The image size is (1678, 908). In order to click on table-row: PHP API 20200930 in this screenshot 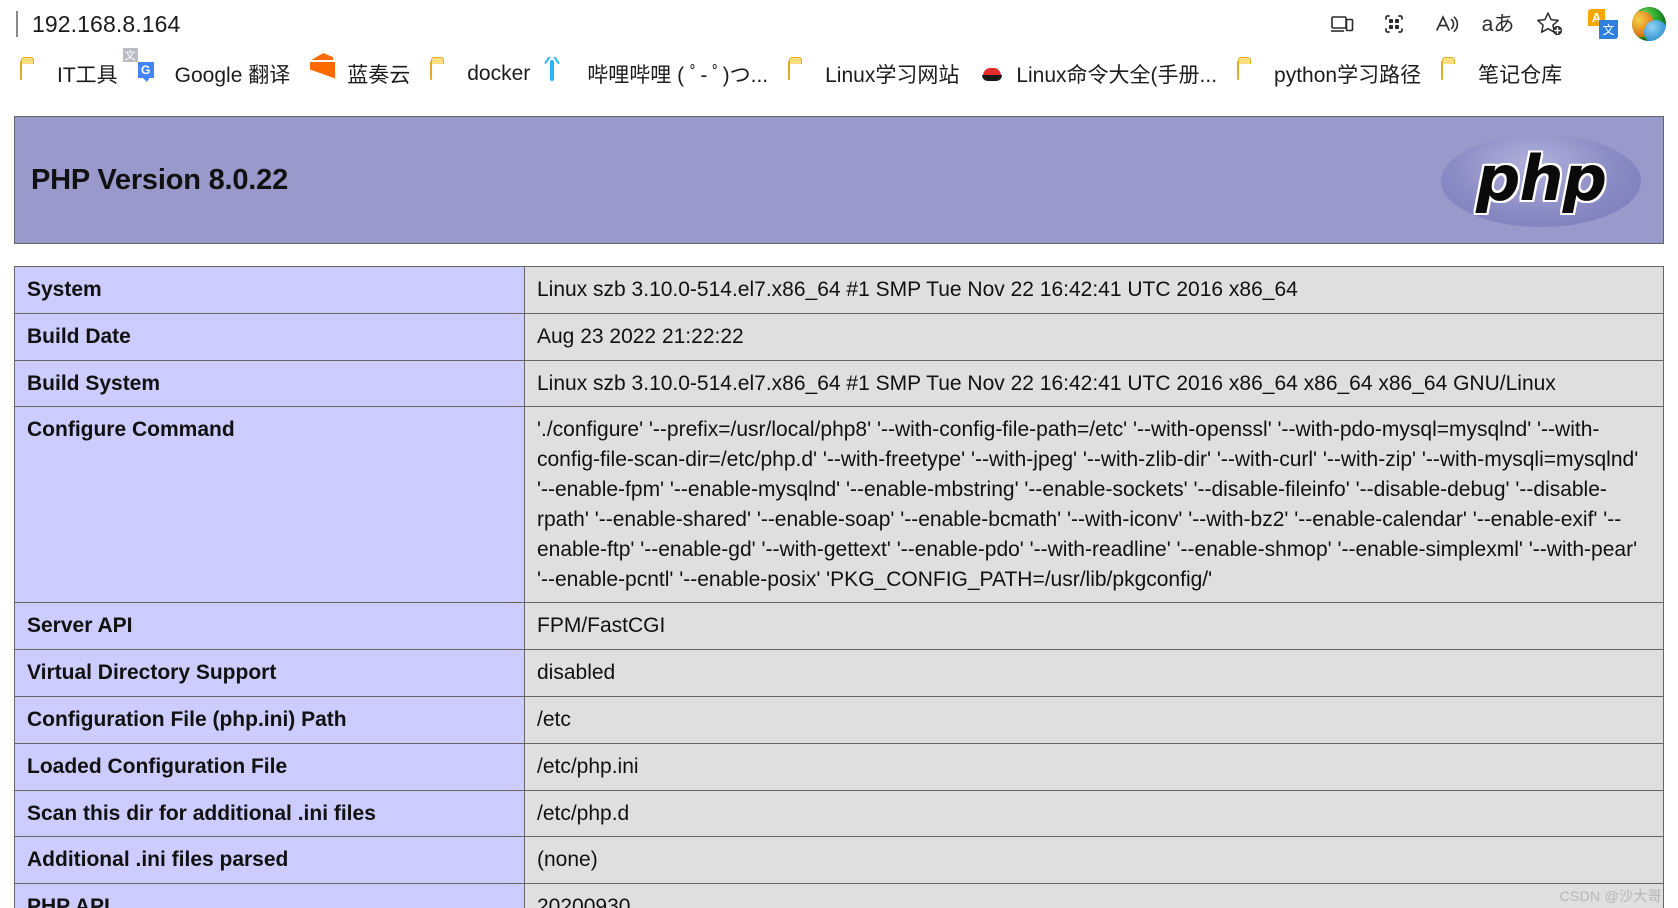, I will do `click(839, 895)`.